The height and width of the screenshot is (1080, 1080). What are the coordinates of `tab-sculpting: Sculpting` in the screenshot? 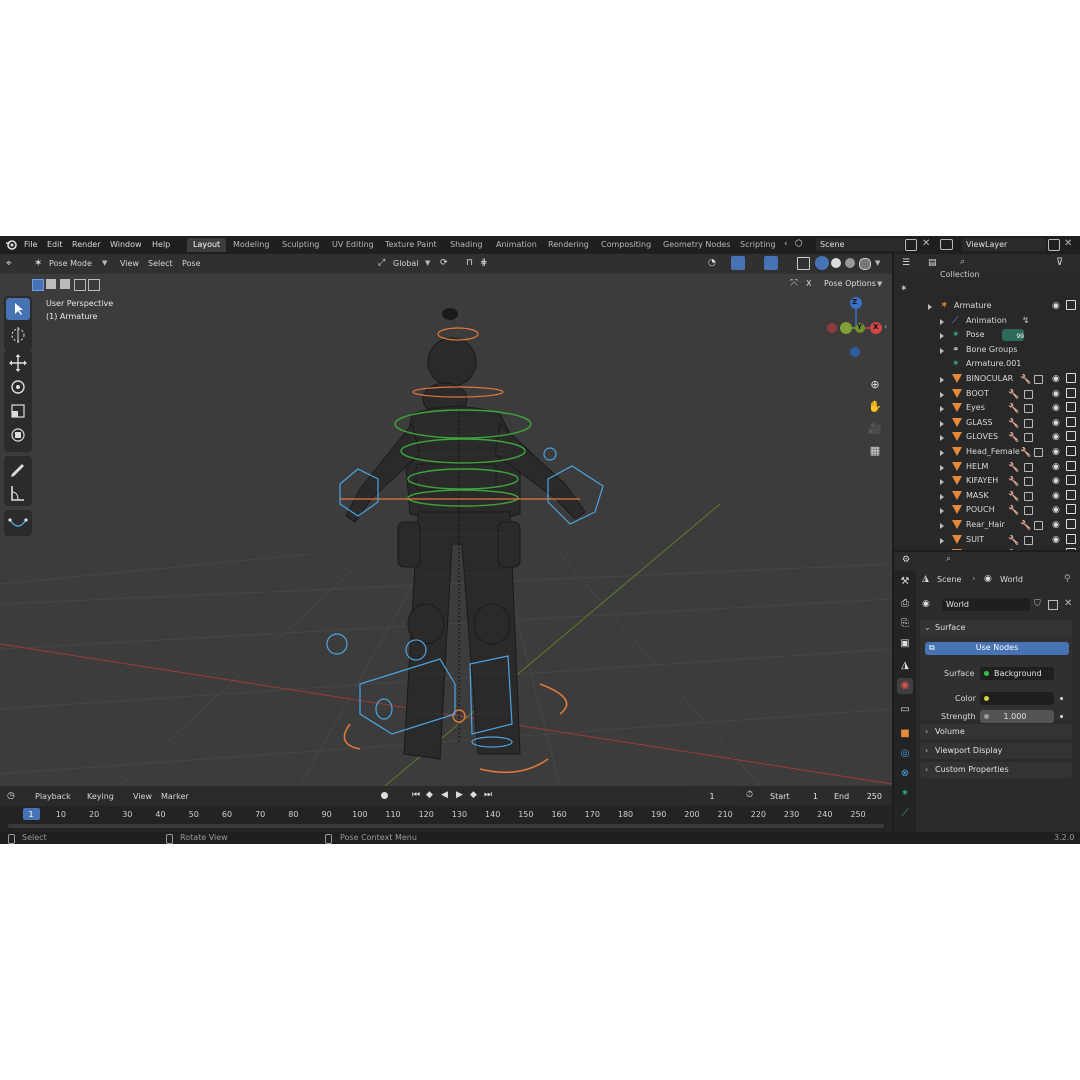 It's located at (300, 245).